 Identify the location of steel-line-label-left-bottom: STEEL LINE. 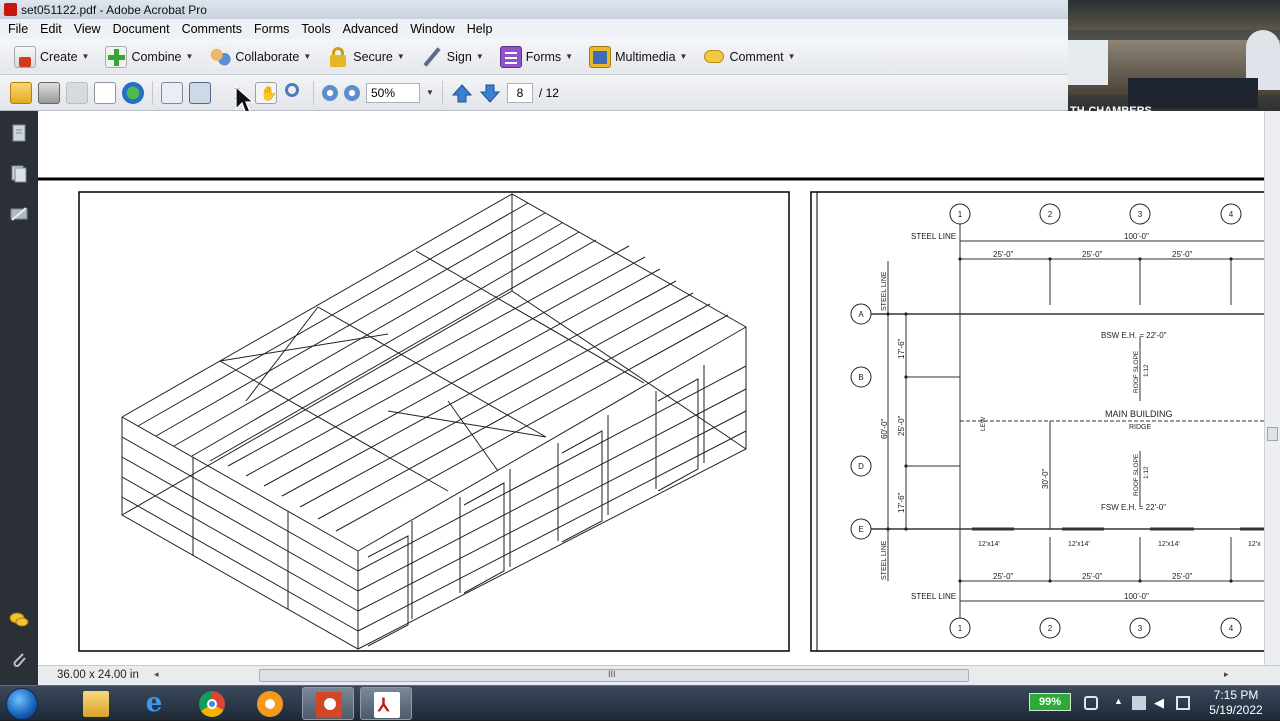
(884, 560).